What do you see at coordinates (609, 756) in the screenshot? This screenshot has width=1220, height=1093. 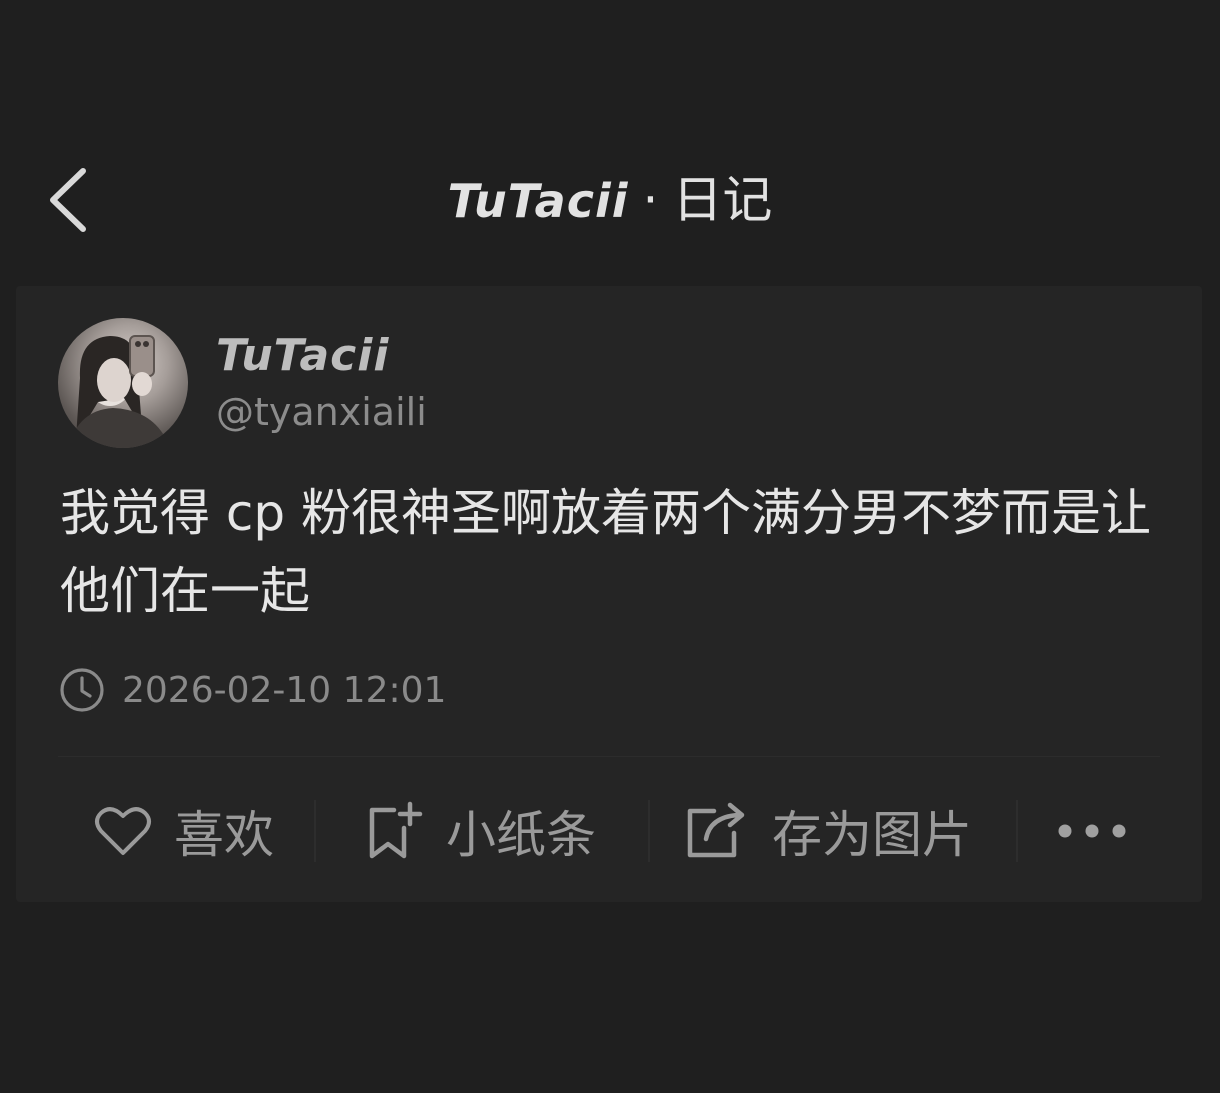 I see `divider` at bounding box center [609, 756].